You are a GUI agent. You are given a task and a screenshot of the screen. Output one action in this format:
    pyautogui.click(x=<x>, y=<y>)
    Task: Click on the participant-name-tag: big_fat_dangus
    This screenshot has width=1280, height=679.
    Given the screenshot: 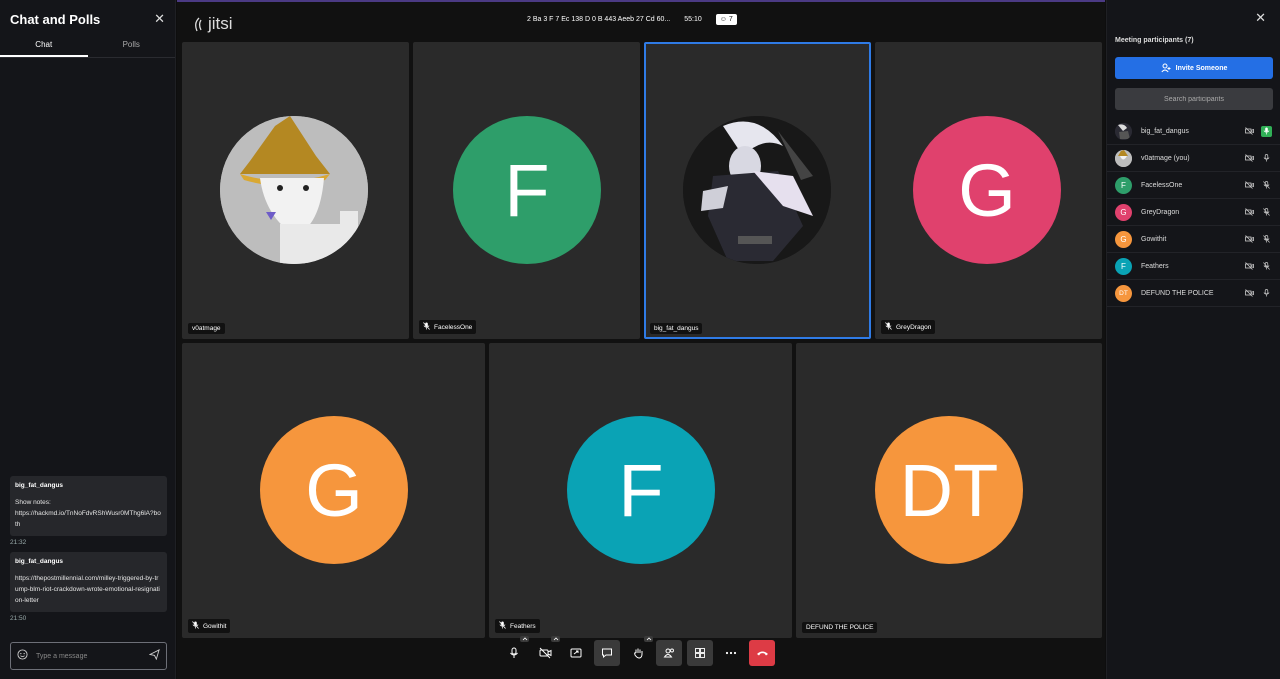 What is the action you would take?
    pyautogui.click(x=676, y=328)
    